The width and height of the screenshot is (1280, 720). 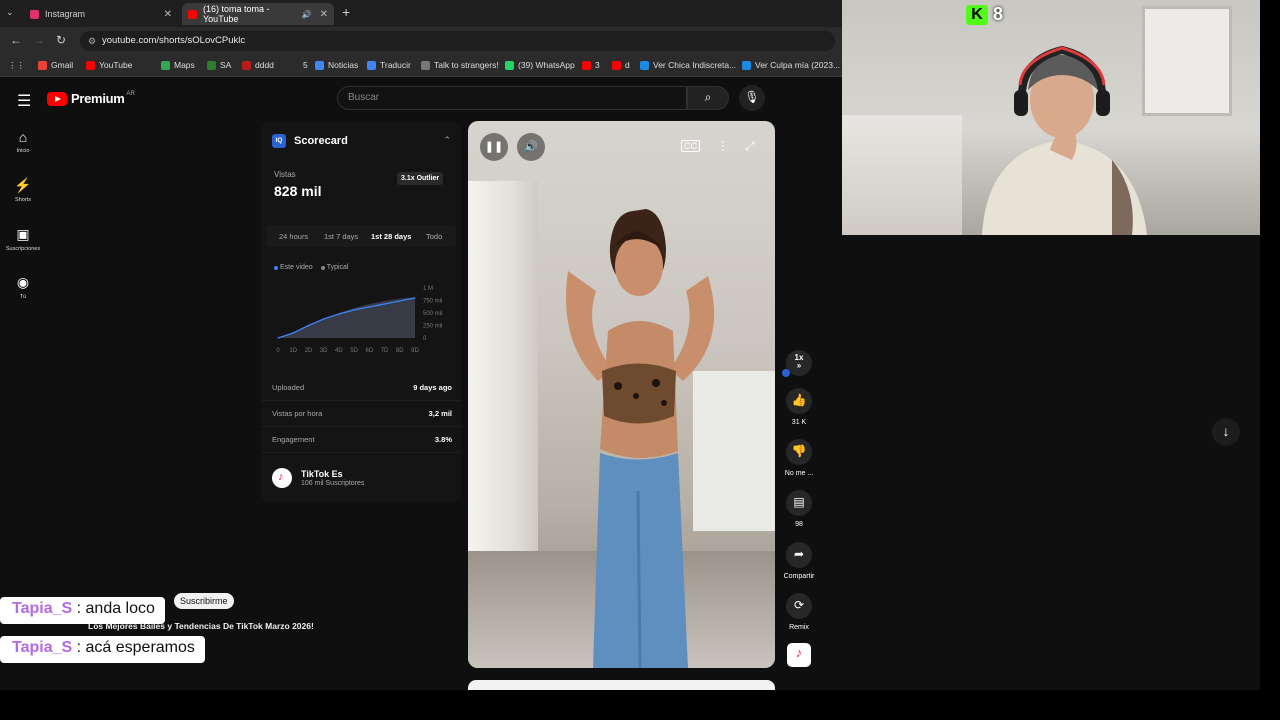 I want to click on bookmark-3: 3, so click(x=591, y=65).